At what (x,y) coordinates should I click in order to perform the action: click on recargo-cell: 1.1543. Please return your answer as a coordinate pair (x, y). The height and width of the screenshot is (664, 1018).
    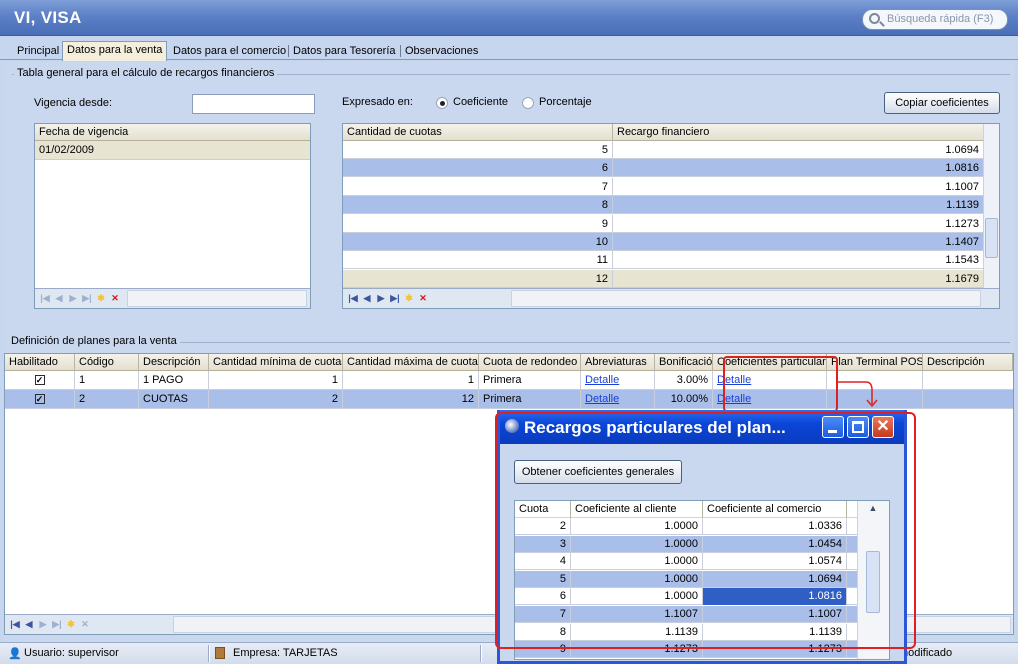
    Looking at the image, I should click on (962, 260).